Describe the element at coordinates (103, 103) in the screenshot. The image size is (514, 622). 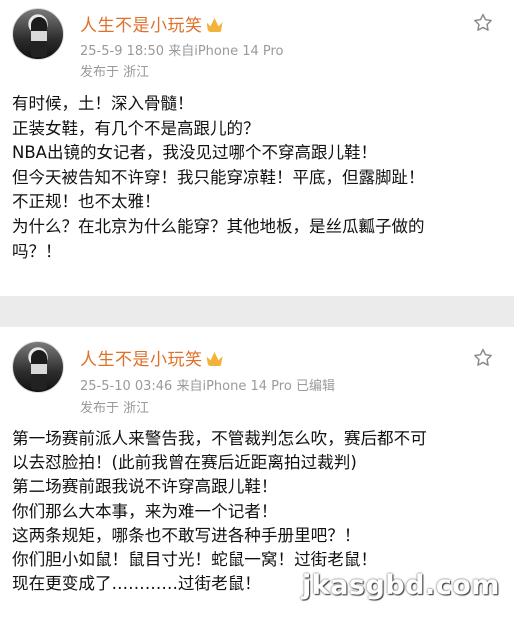
I see `post-line: 有时候，土！深入骨髓！` at that location.